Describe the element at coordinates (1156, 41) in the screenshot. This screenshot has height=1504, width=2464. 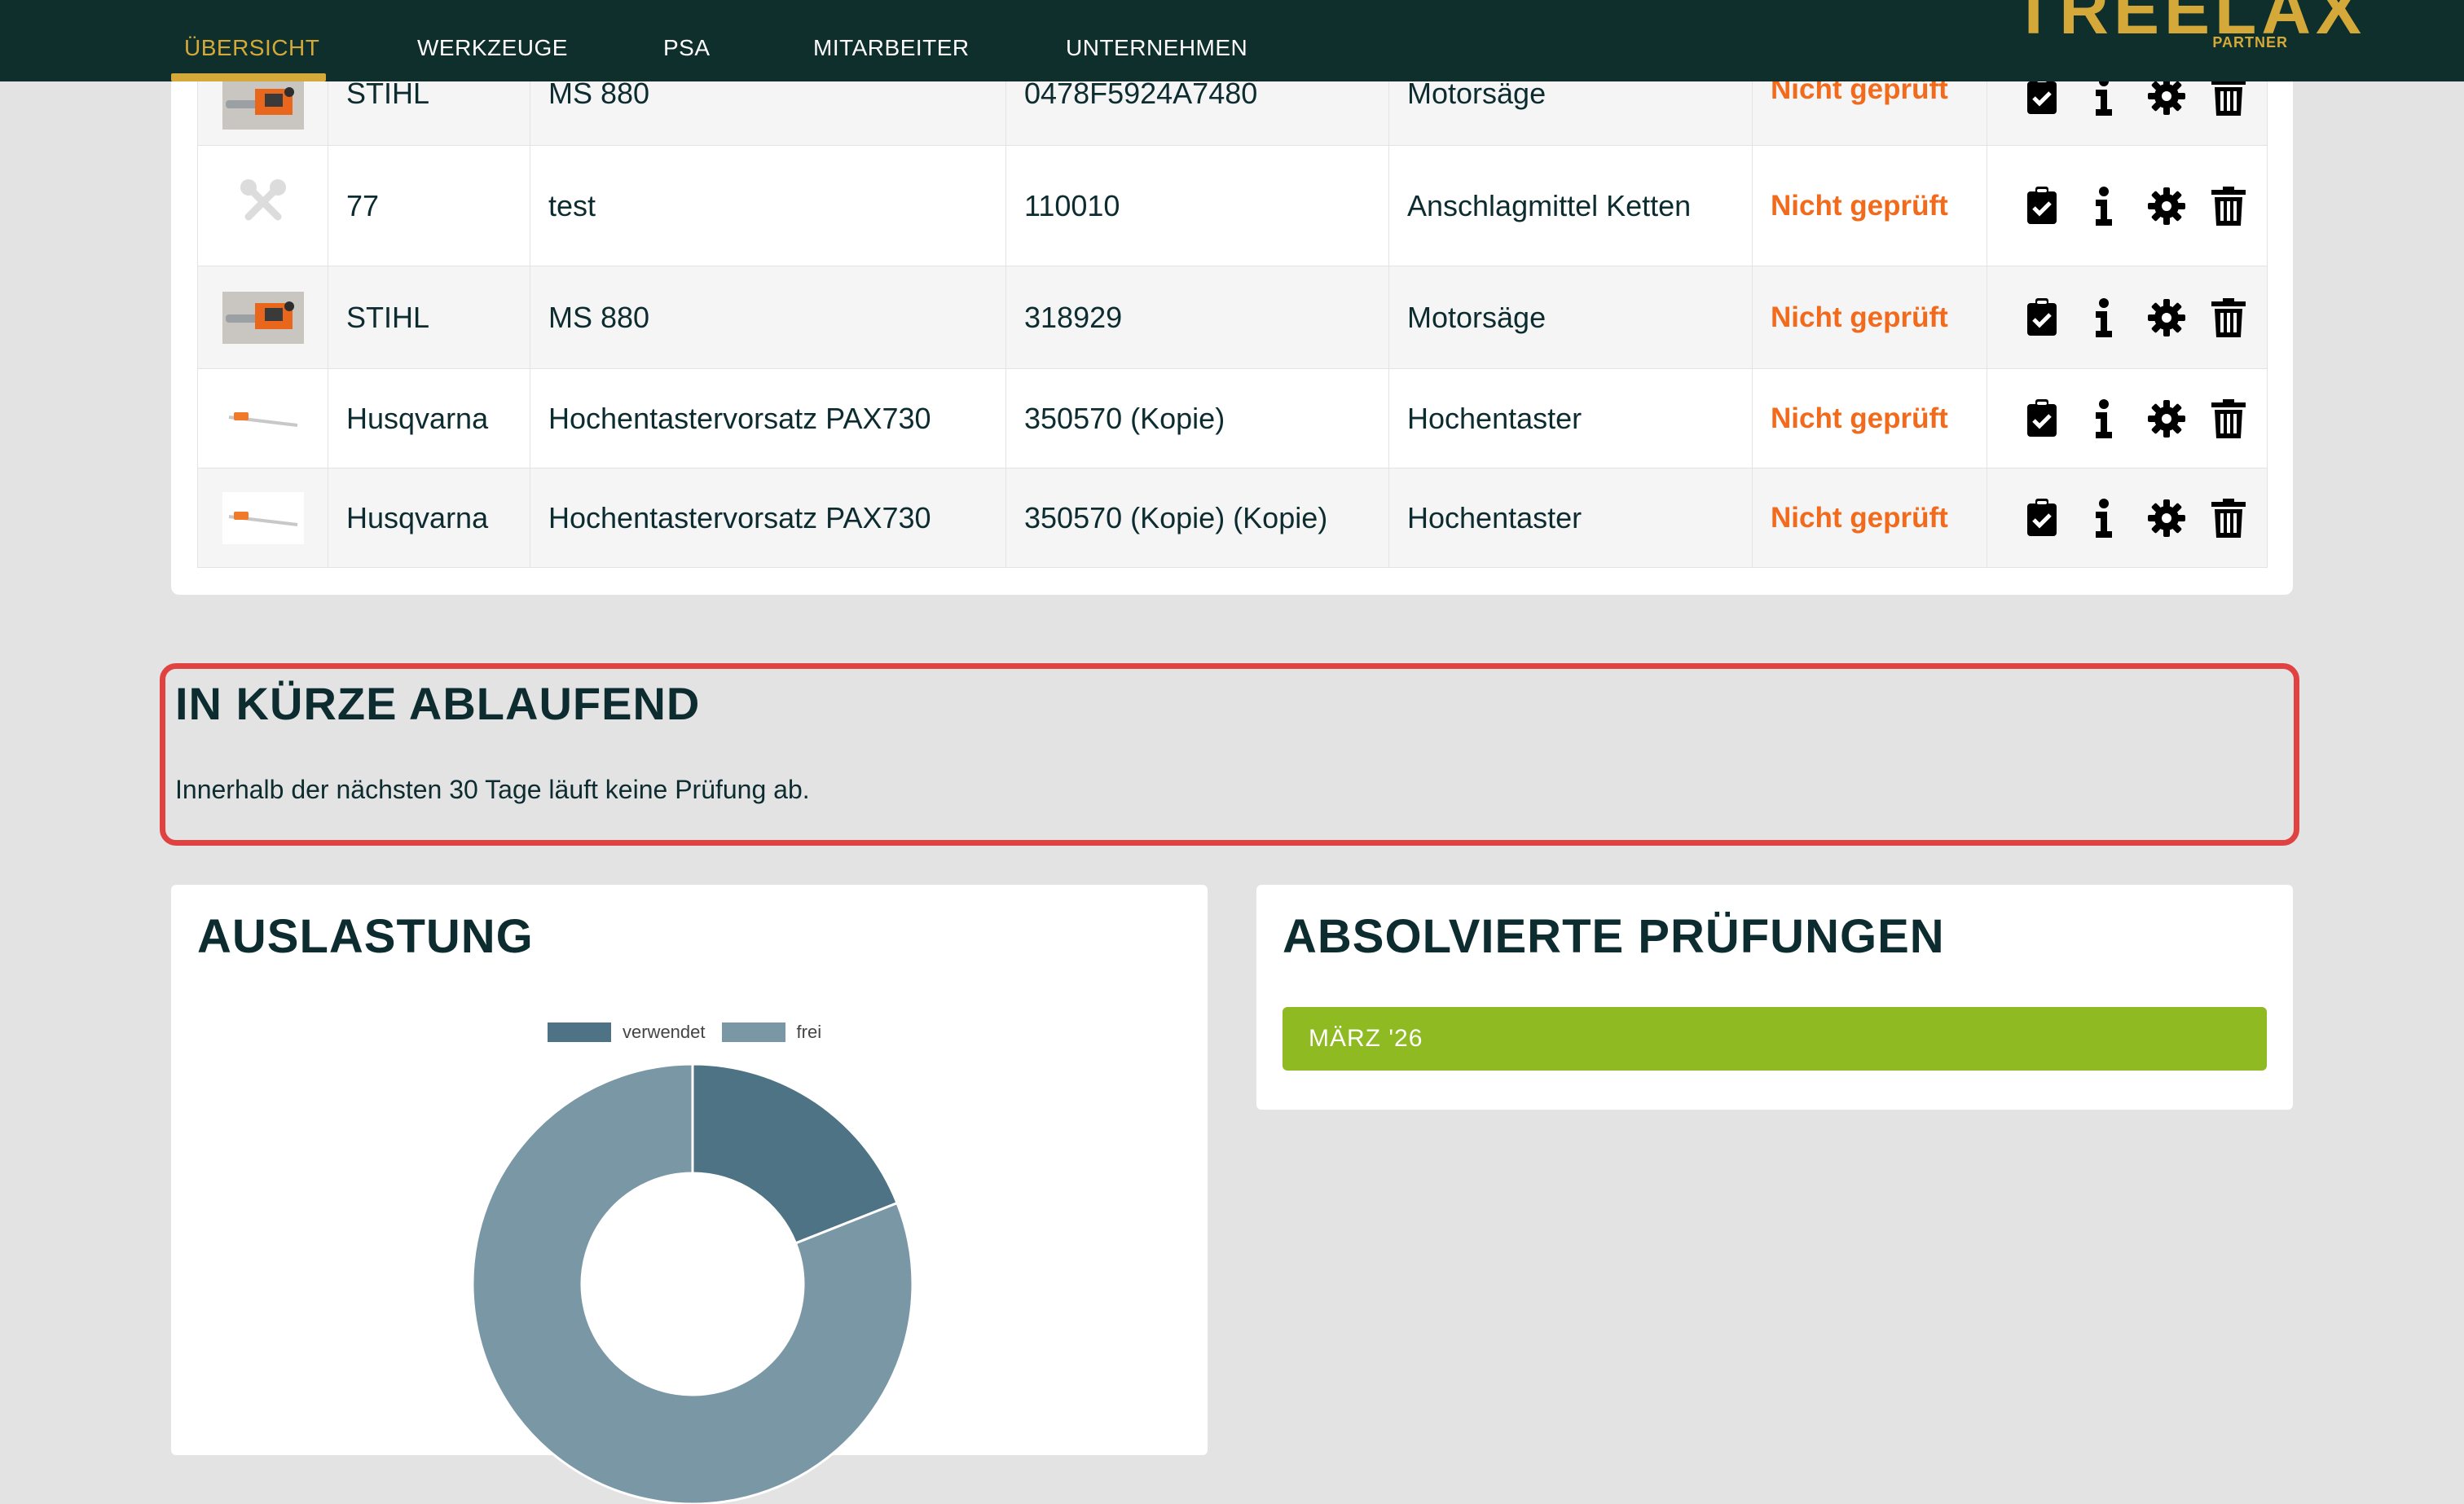
I see `nav-tab-unternehmen: UNTERNEHMEN` at that location.